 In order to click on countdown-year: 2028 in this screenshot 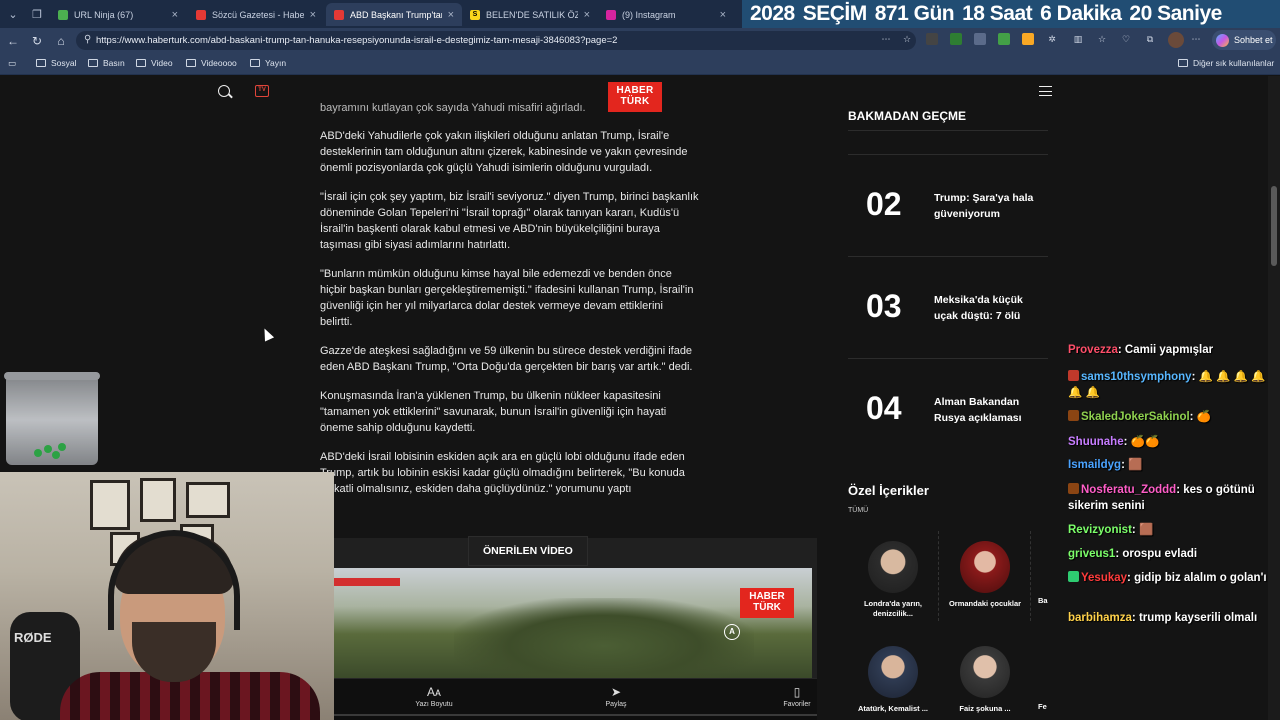, I will do `click(772, 13)`.